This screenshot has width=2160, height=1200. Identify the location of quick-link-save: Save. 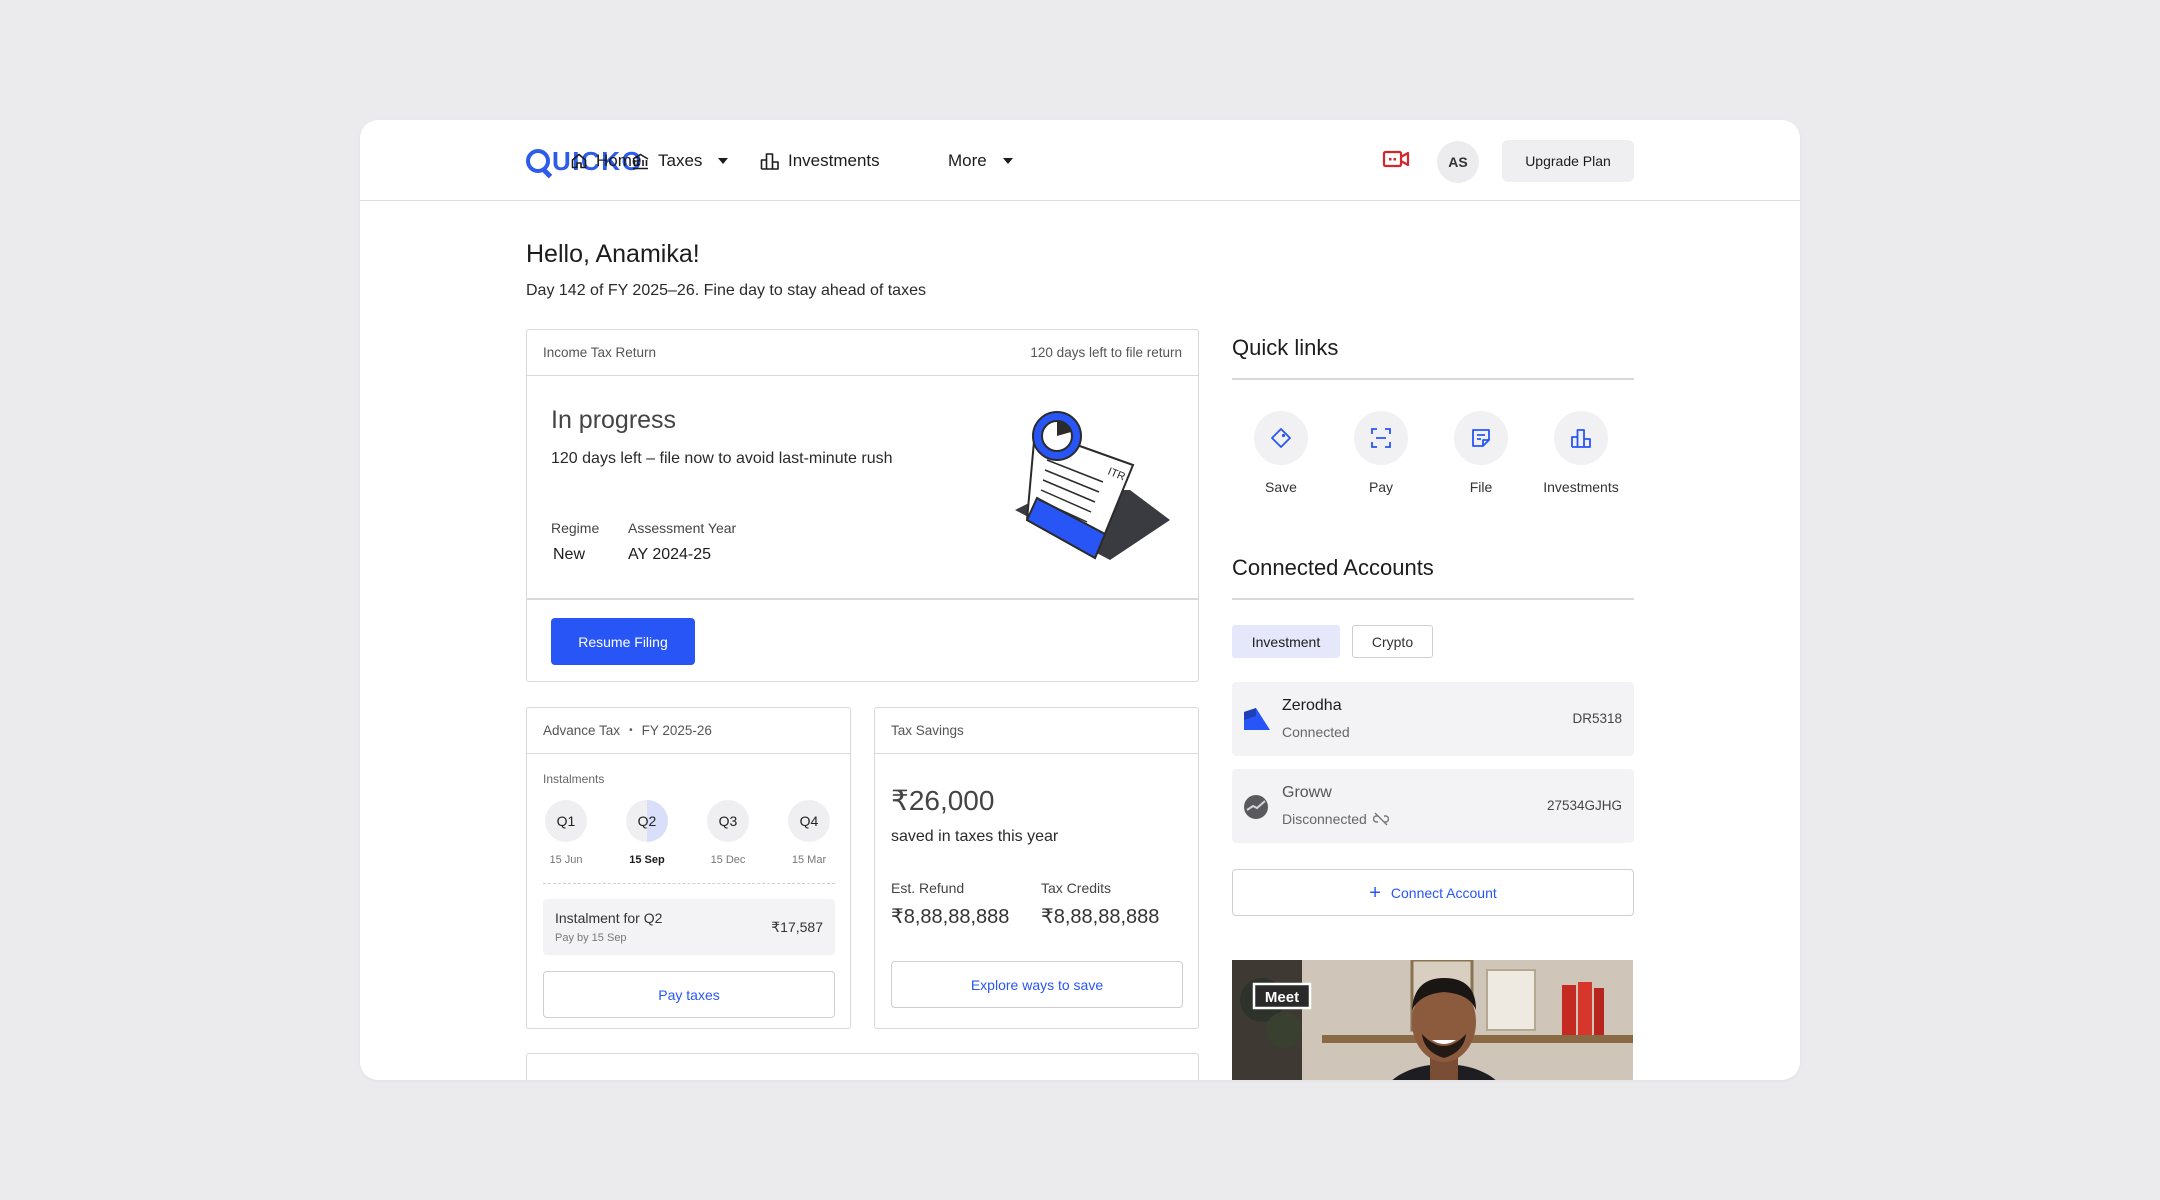
(1281, 453).